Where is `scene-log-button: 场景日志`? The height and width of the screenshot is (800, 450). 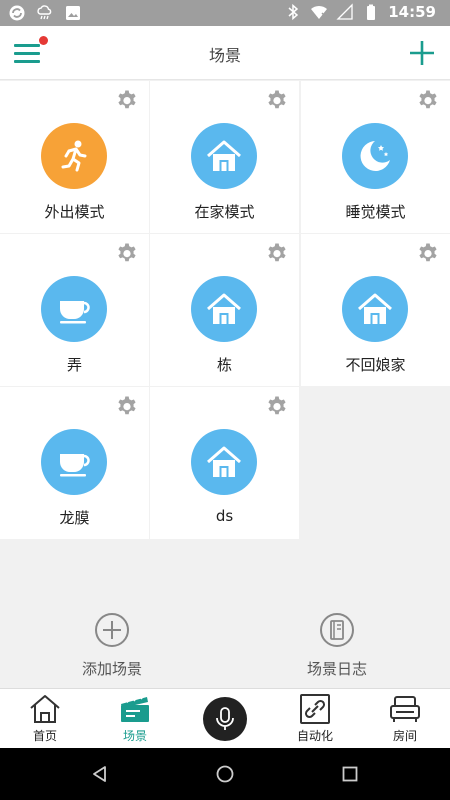 scene-log-button: 场景日志 is located at coordinates (337, 645).